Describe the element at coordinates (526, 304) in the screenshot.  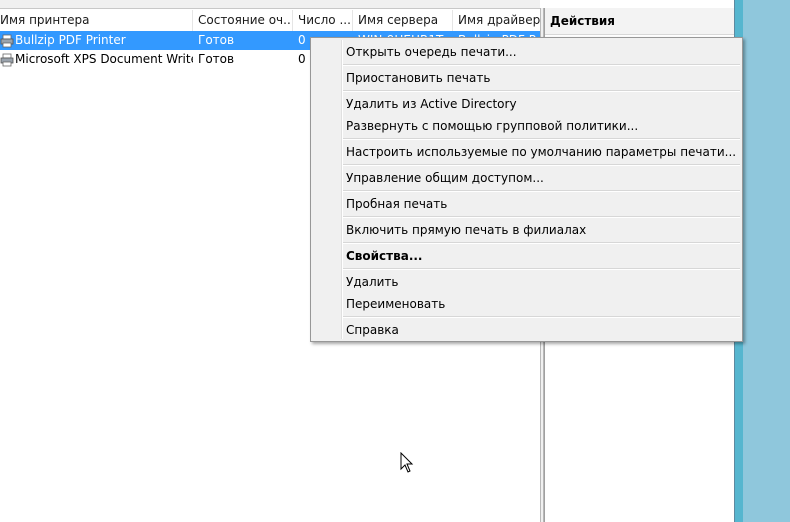
I see `menu-item-rename: Переименовать` at that location.